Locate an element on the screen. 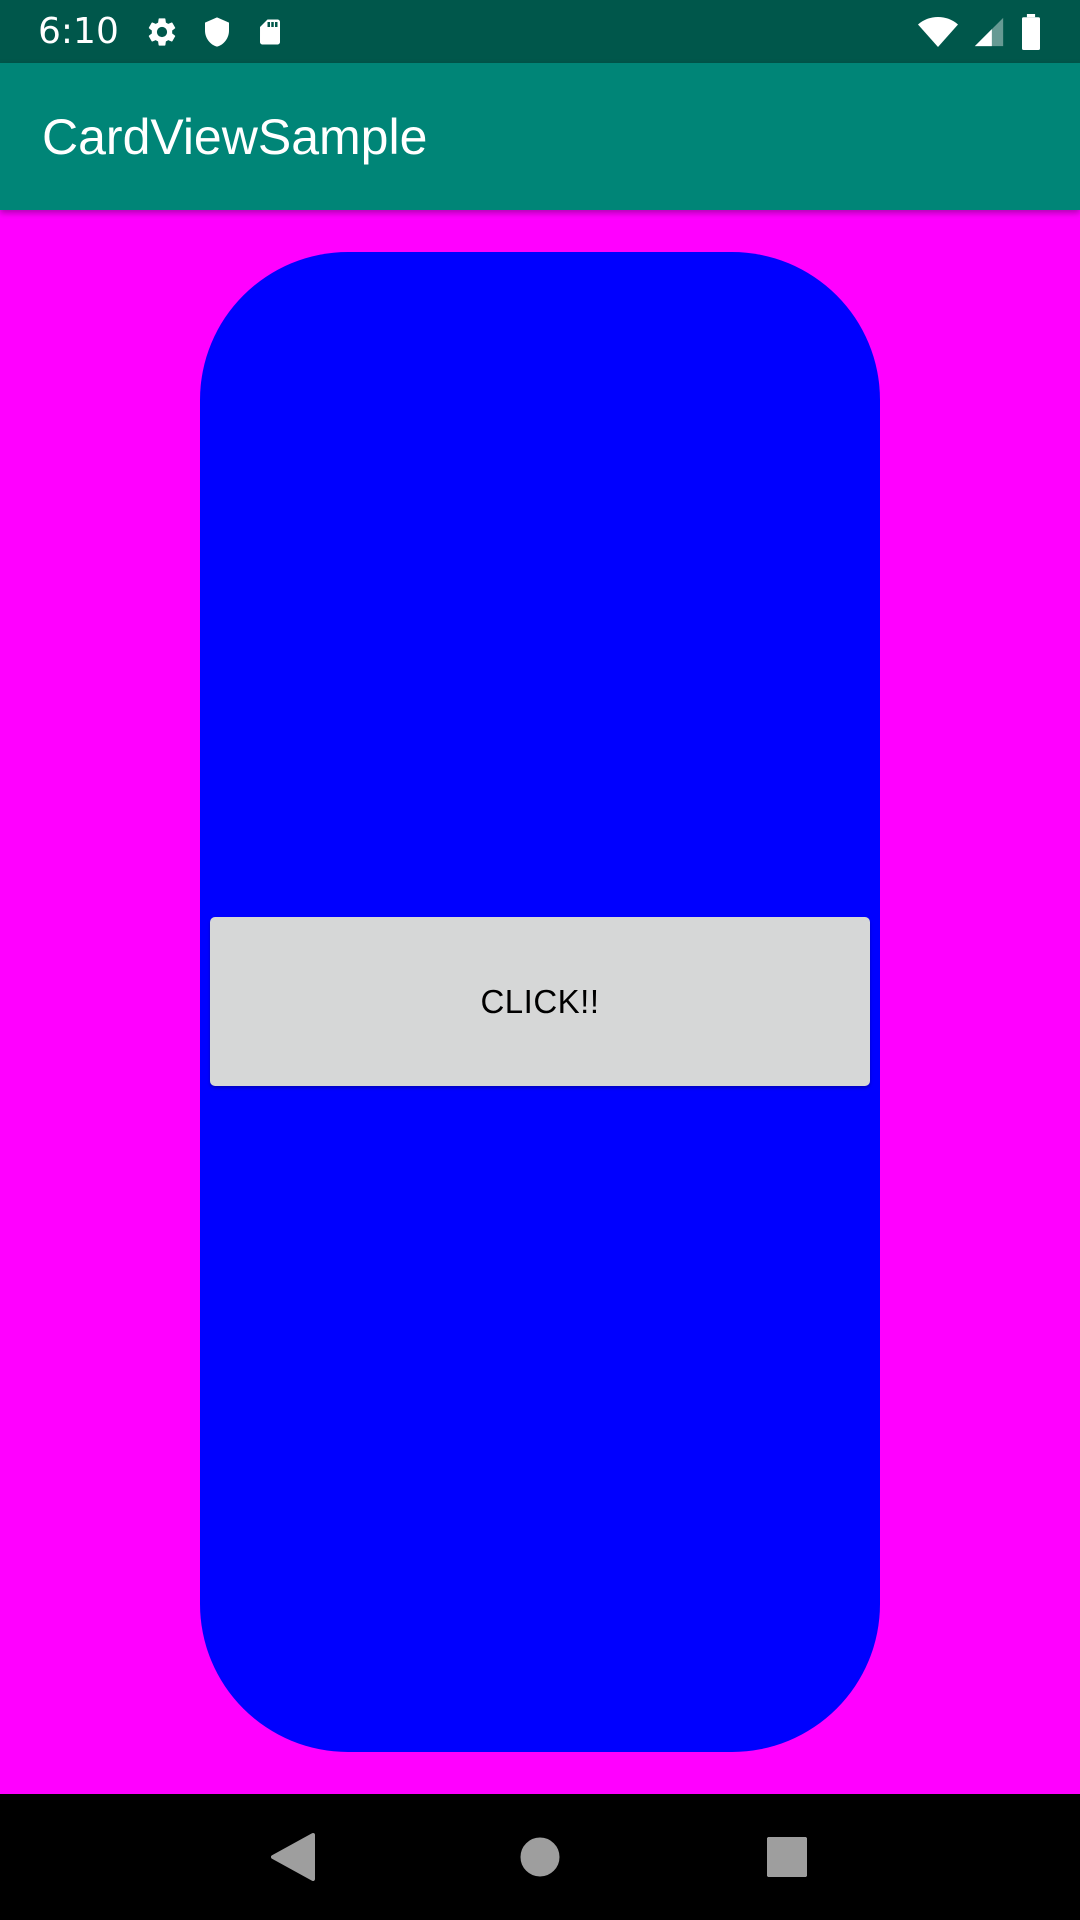  status-left-icons is located at coordinates (226, 32).